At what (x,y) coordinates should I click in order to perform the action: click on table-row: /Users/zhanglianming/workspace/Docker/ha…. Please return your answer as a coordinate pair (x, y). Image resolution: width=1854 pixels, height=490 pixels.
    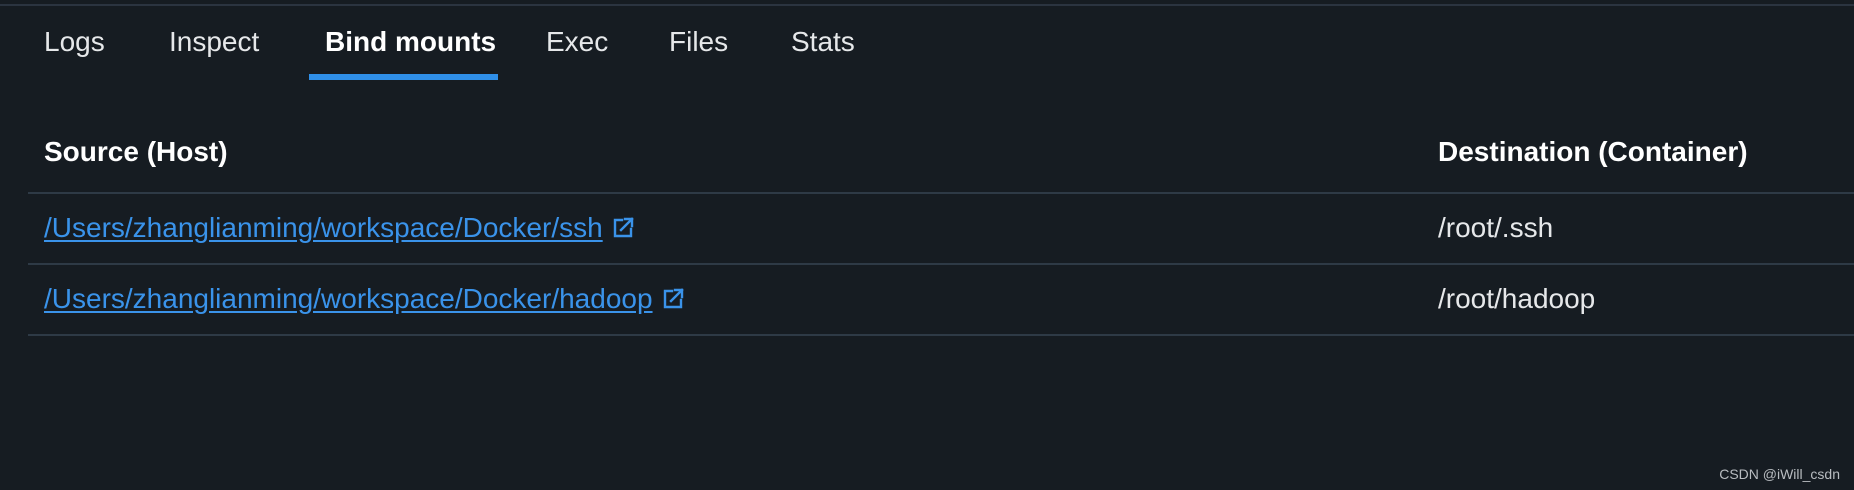
    Looking at the image, I should click on (941, 300).